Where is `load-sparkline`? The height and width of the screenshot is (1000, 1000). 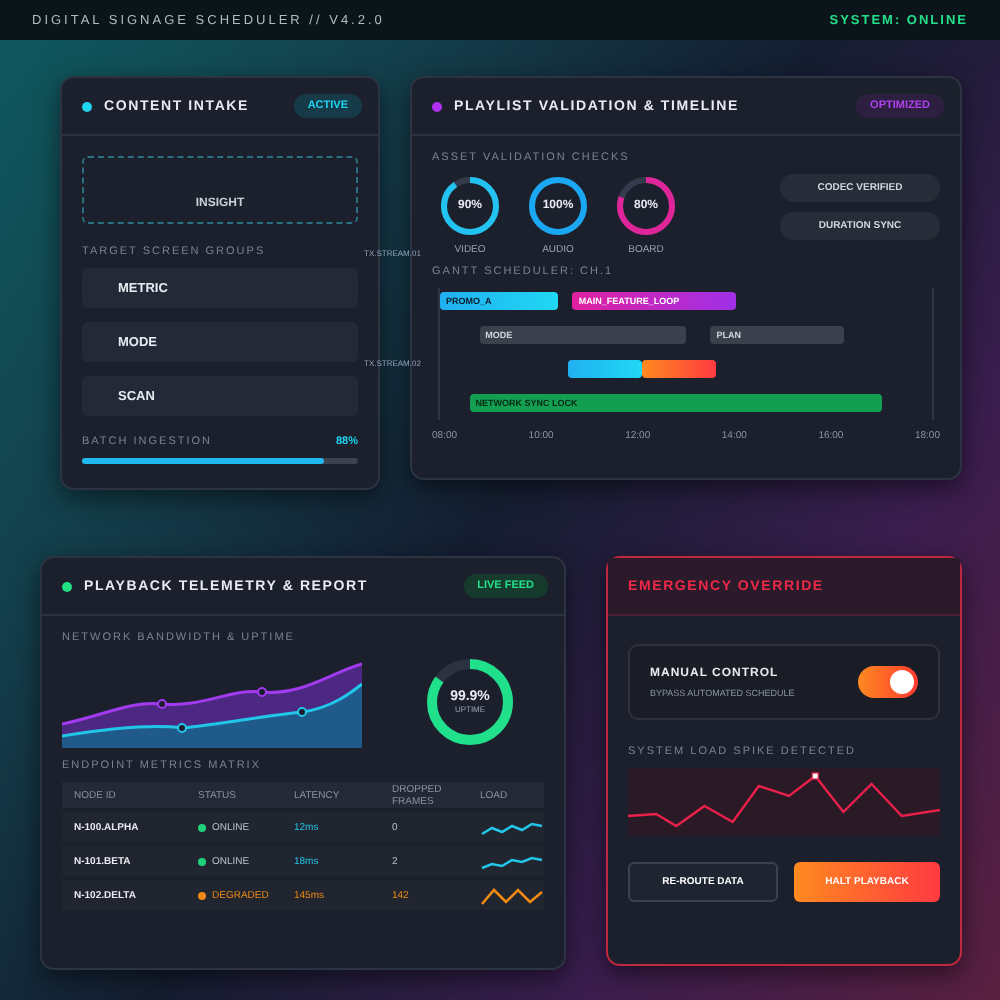
load-sparkline is located at coordinates (512, 895).